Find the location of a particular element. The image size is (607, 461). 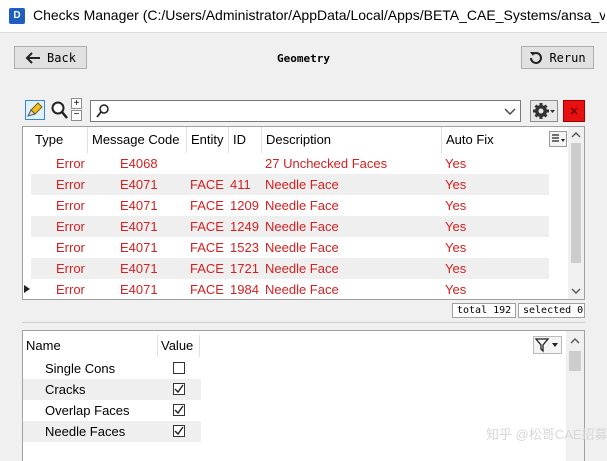

check-item-single-cons: Single Cons is located at coordinates (112, 368).